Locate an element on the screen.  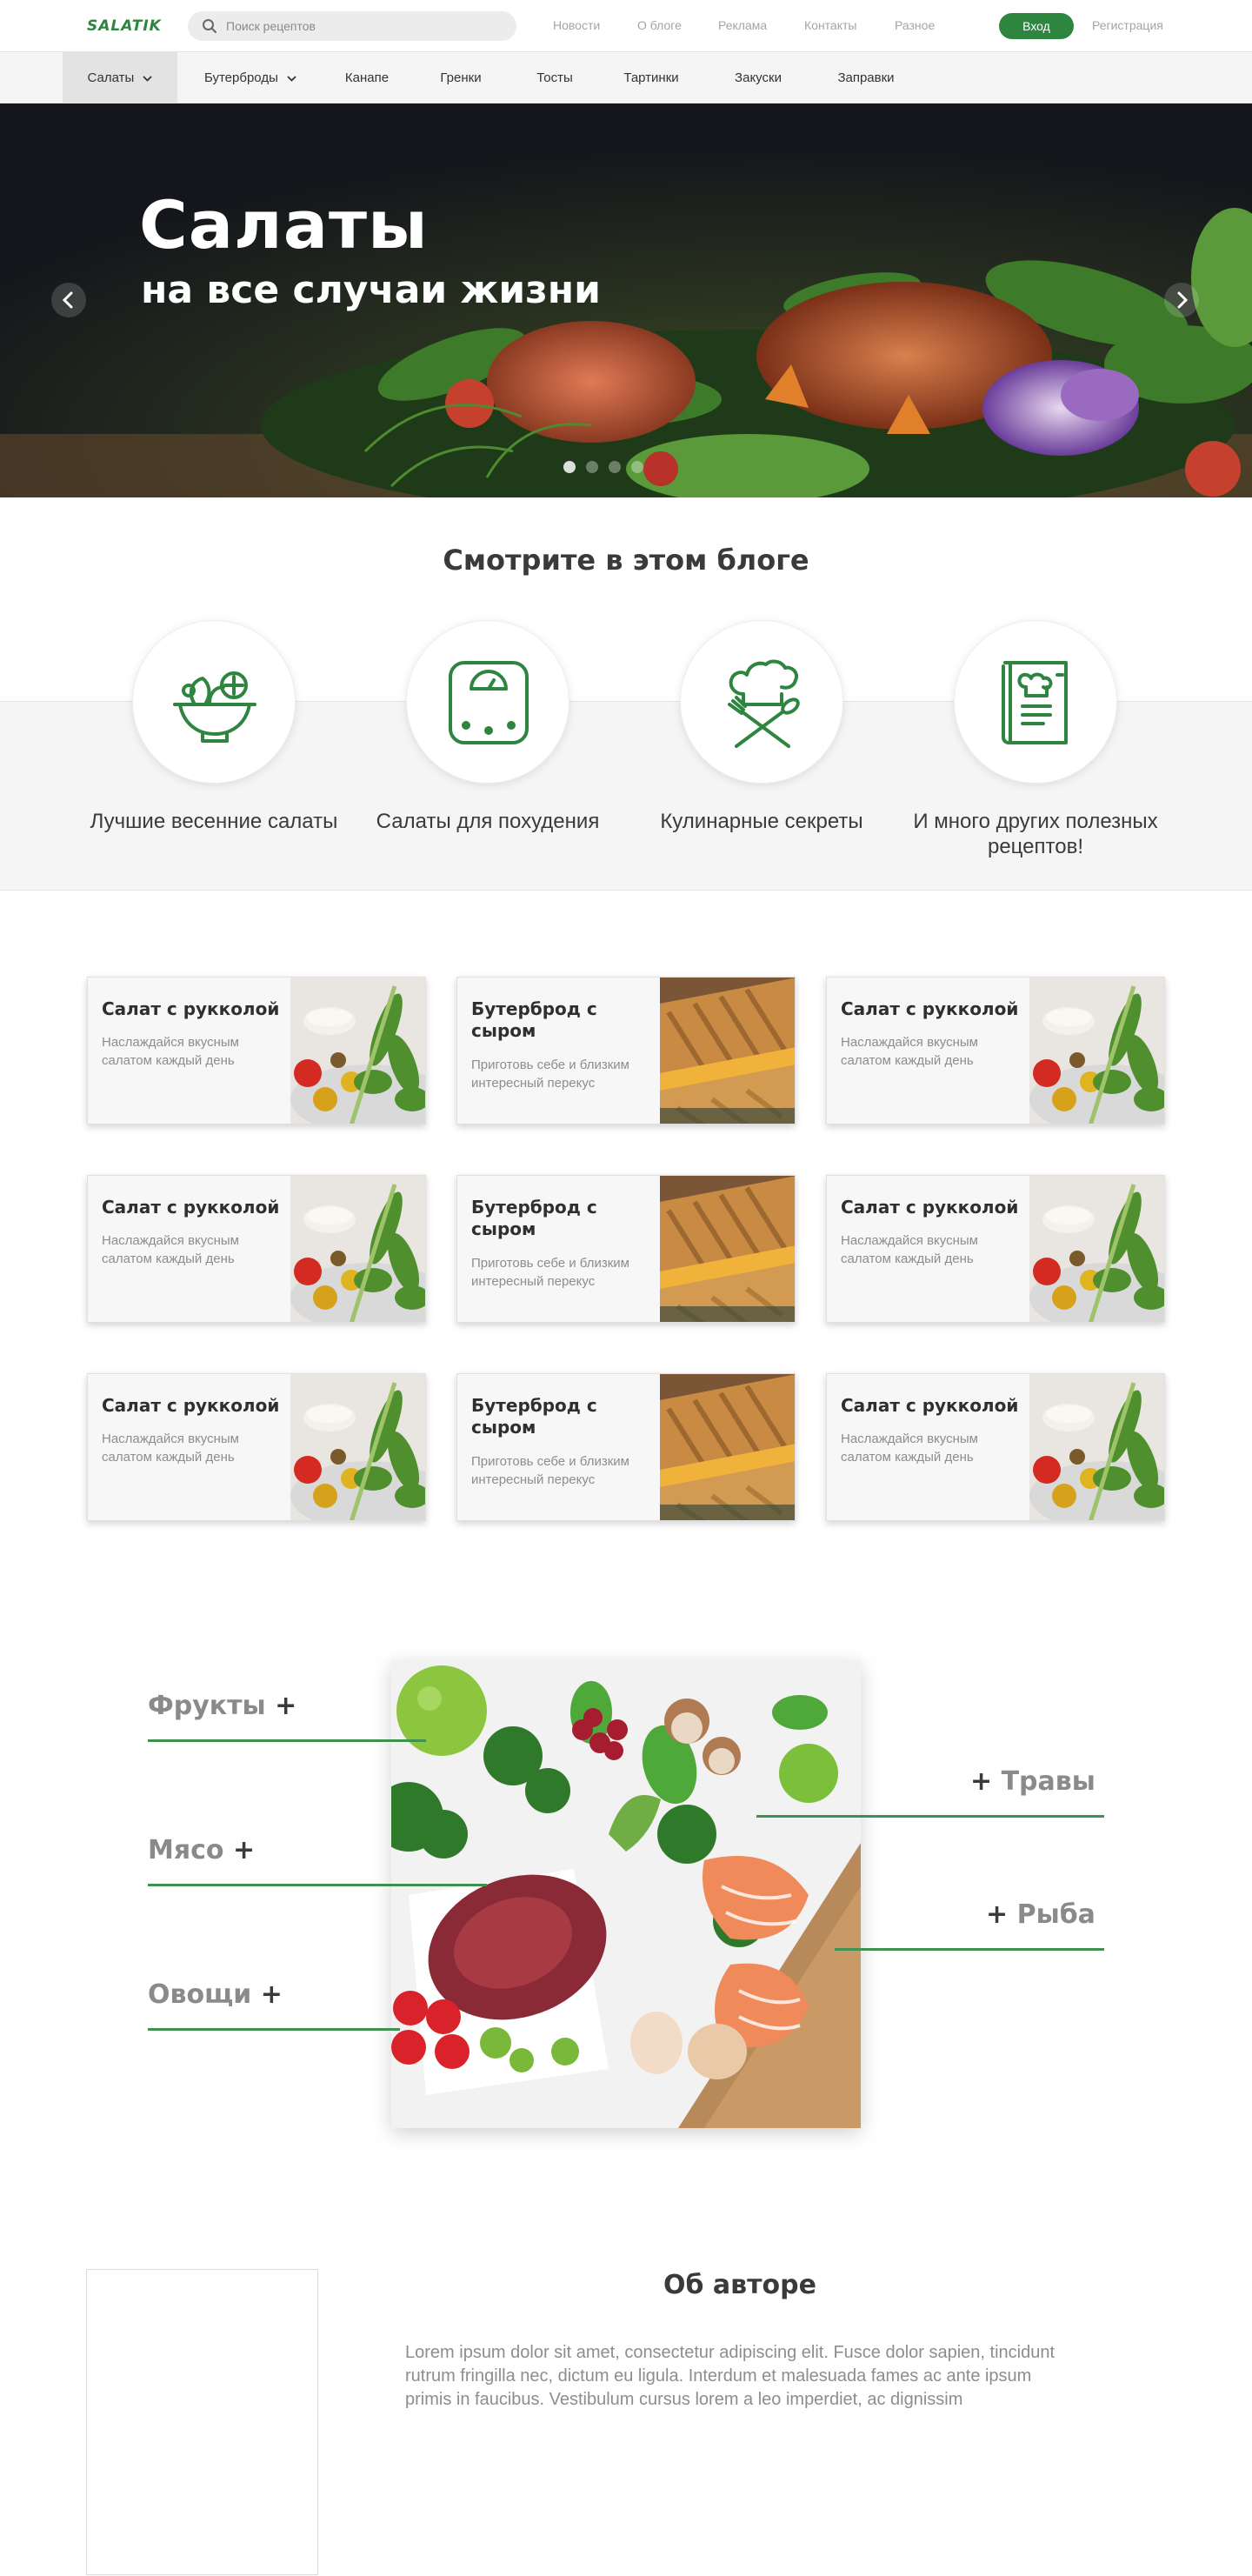
nav-link-news: Новости is located at coordinates (576, 25).